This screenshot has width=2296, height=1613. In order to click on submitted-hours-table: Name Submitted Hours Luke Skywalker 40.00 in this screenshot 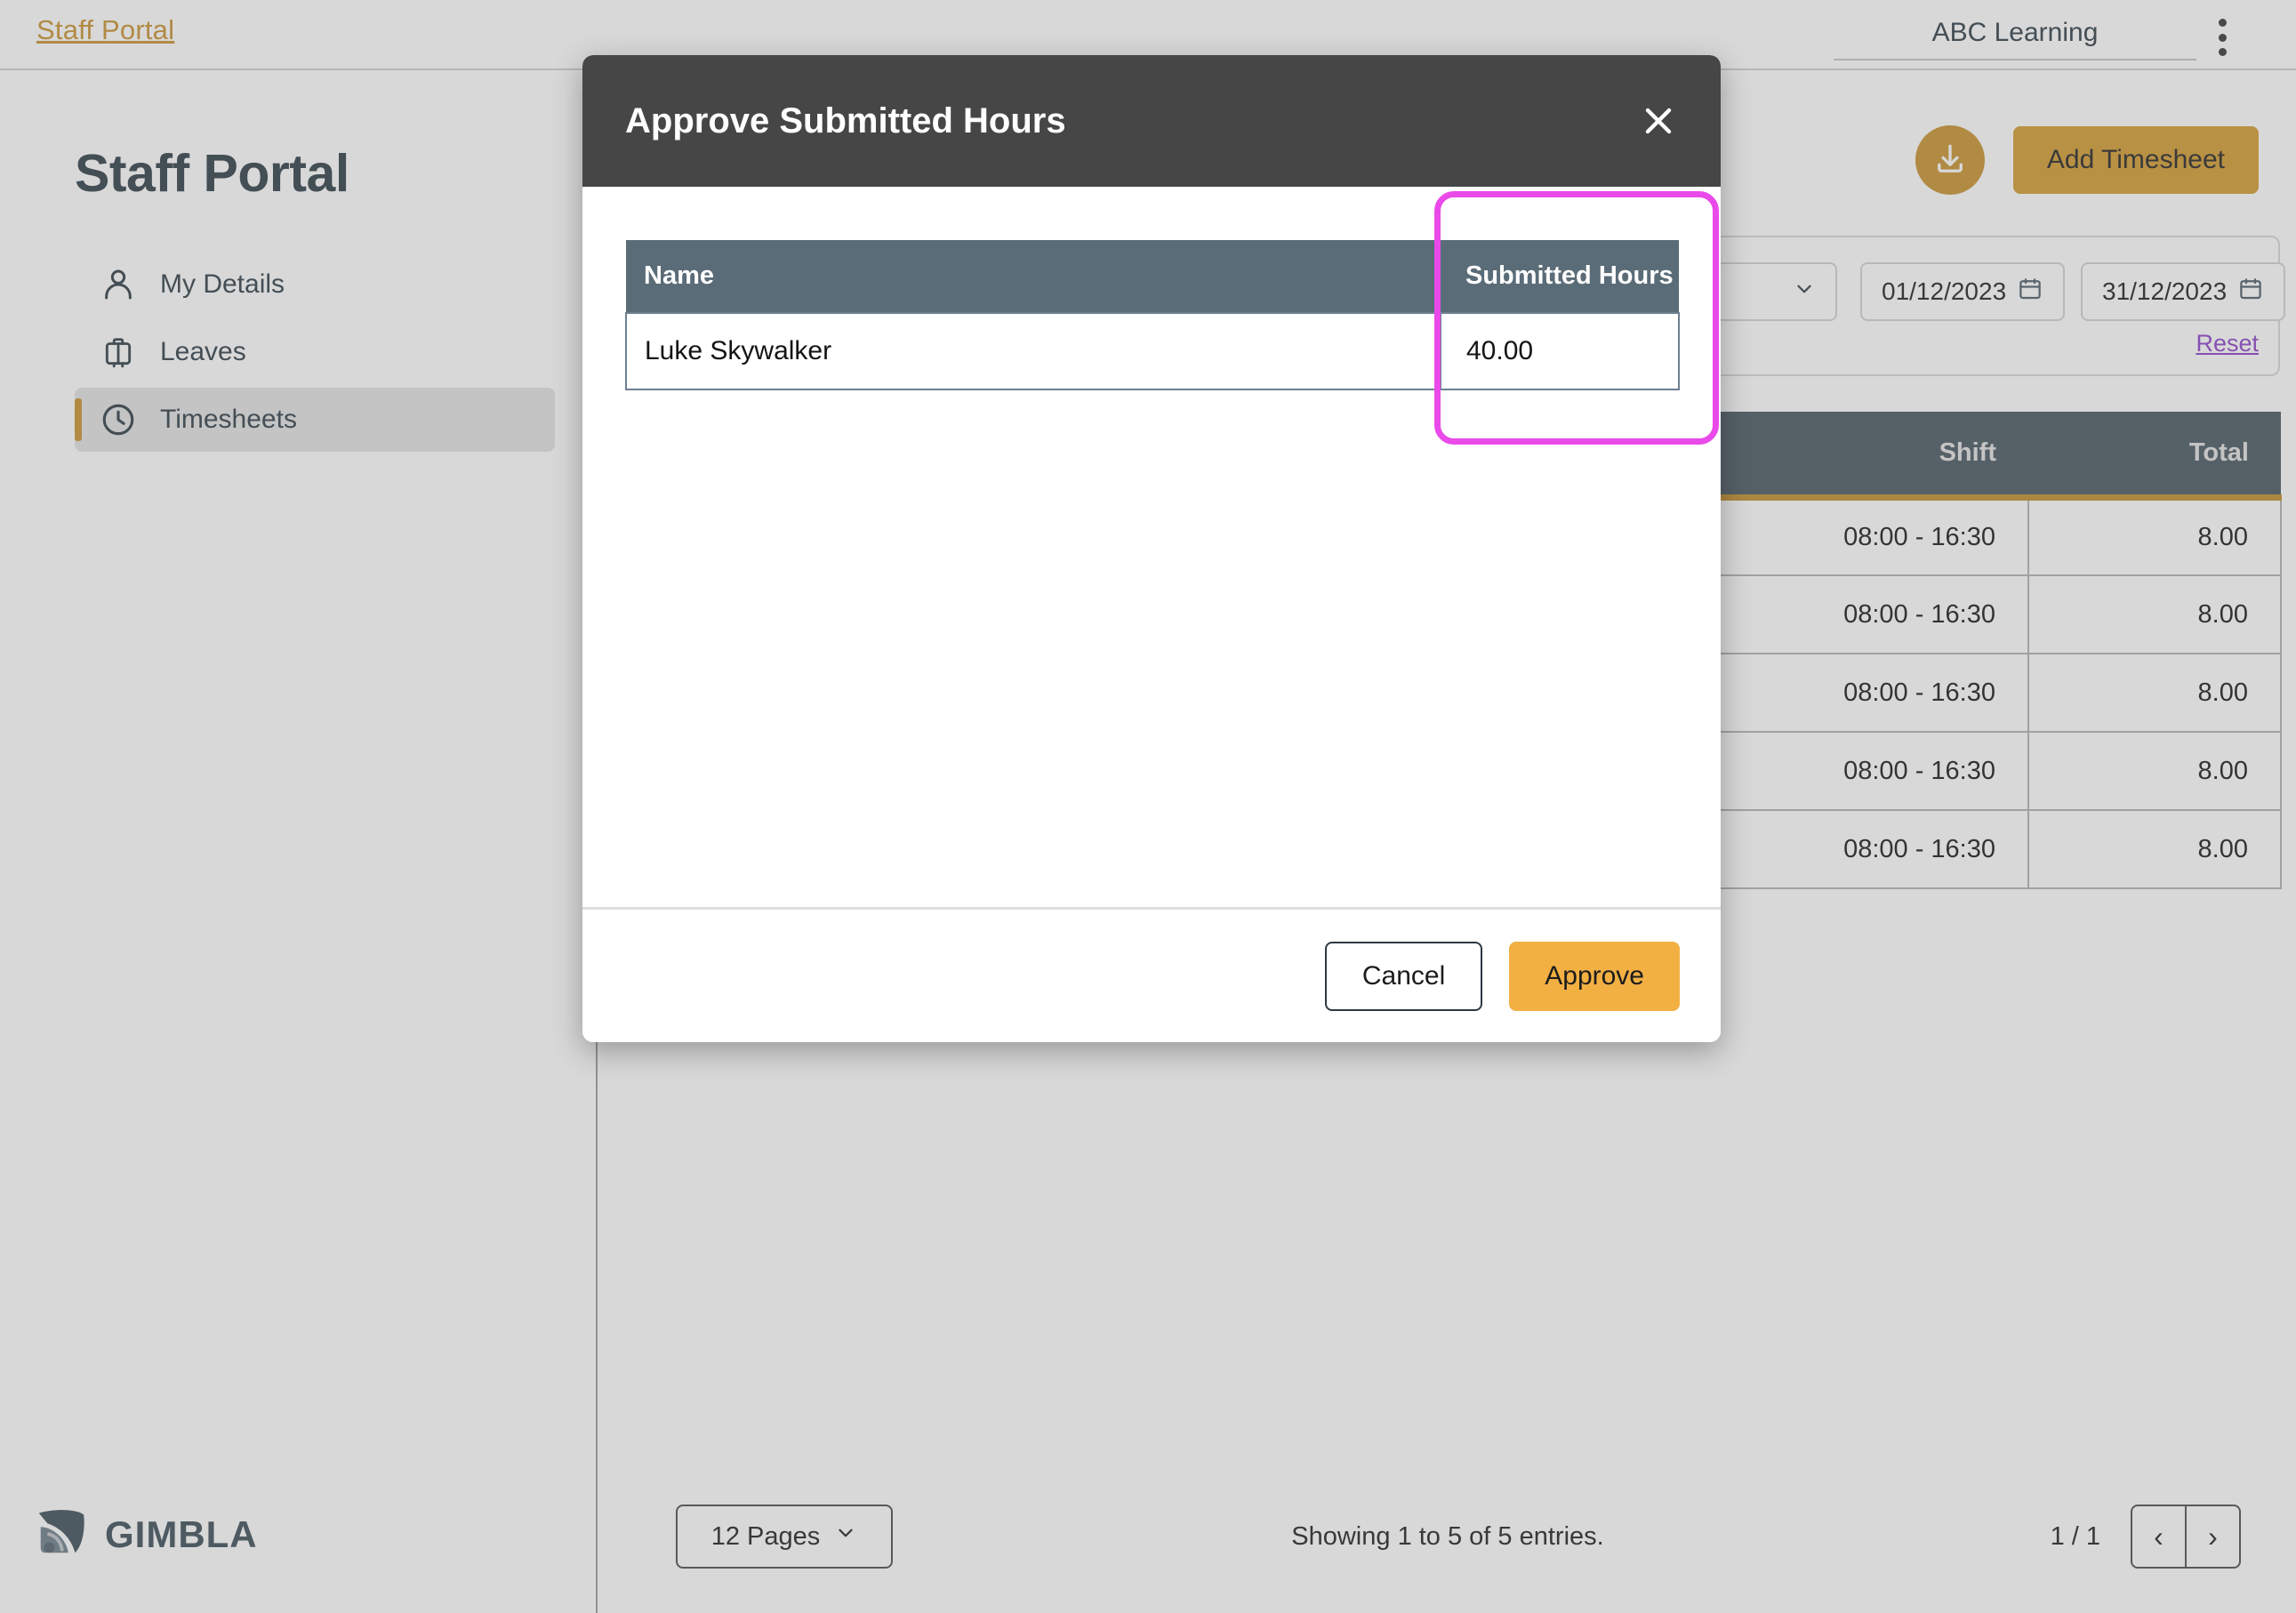, I will do `click(1152, 315)`.